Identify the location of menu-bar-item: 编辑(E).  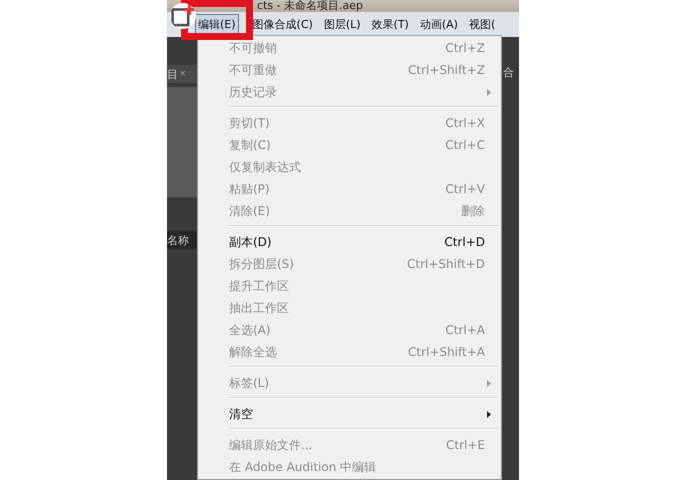
(217, 24).